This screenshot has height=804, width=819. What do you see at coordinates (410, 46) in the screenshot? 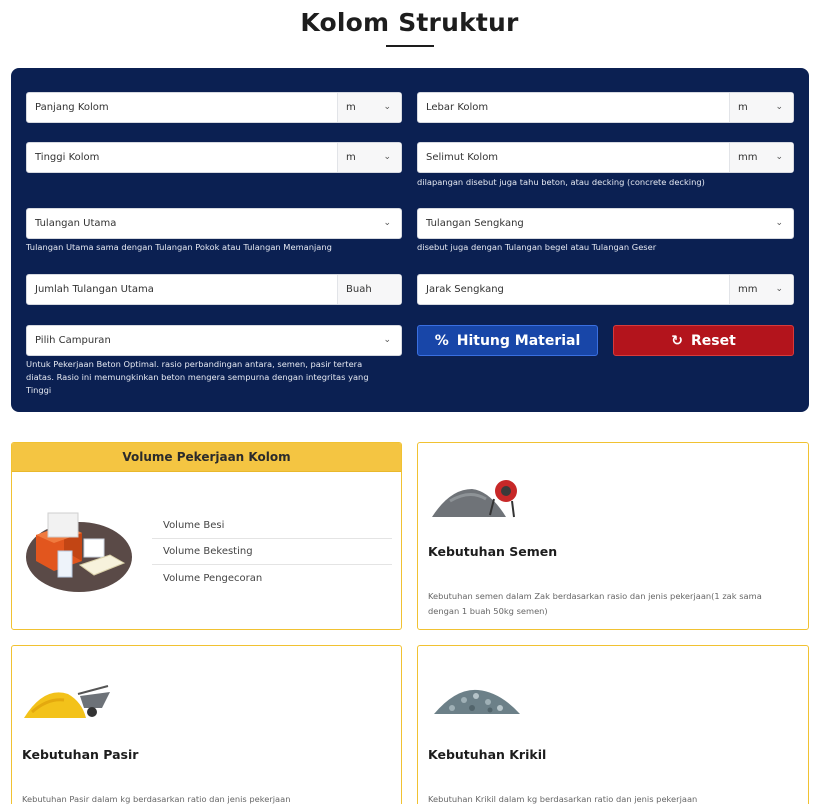
I see `title-underline` at bounding box center [410, 46].